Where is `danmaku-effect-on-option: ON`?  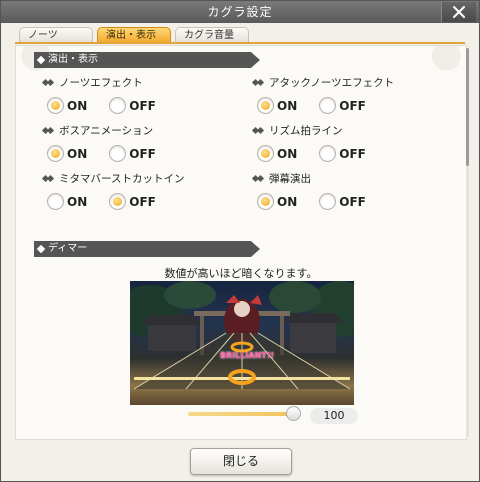
danmaku-effect-on-option: ON is located at coordinates (277, 201).